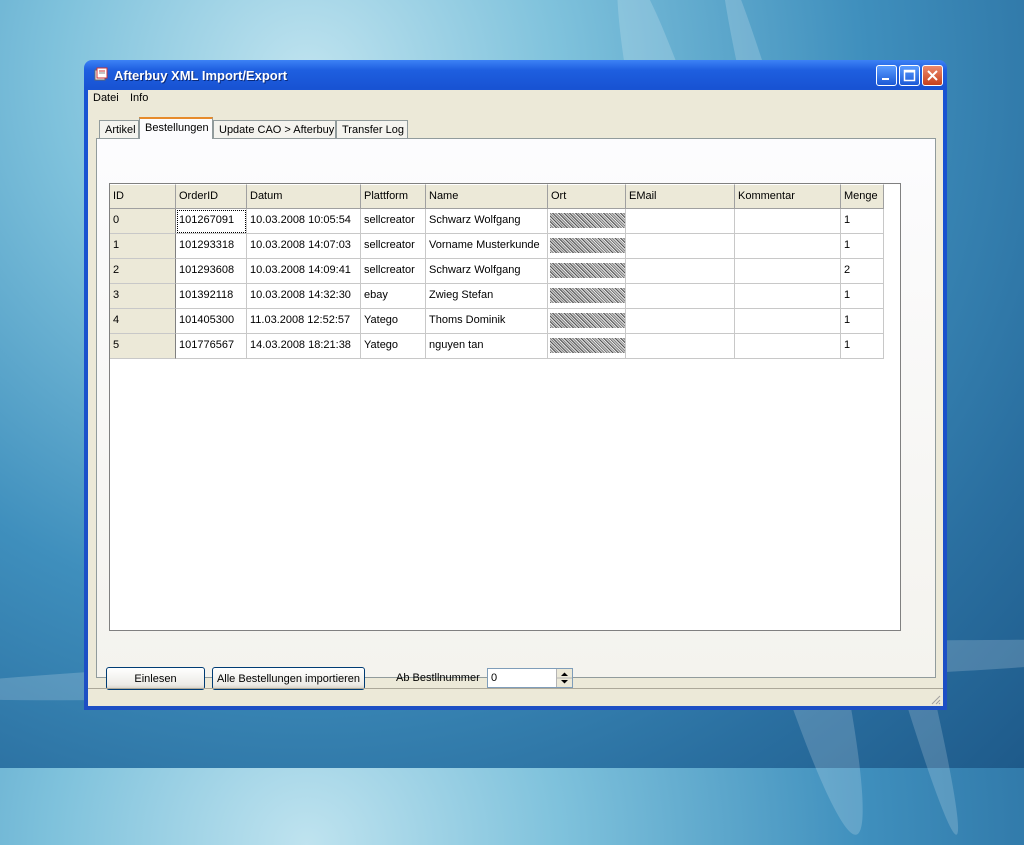 This screenshot has height=845, width=1024. I want to click on ab-bestellnummer-value: 0, so click(494, 678).